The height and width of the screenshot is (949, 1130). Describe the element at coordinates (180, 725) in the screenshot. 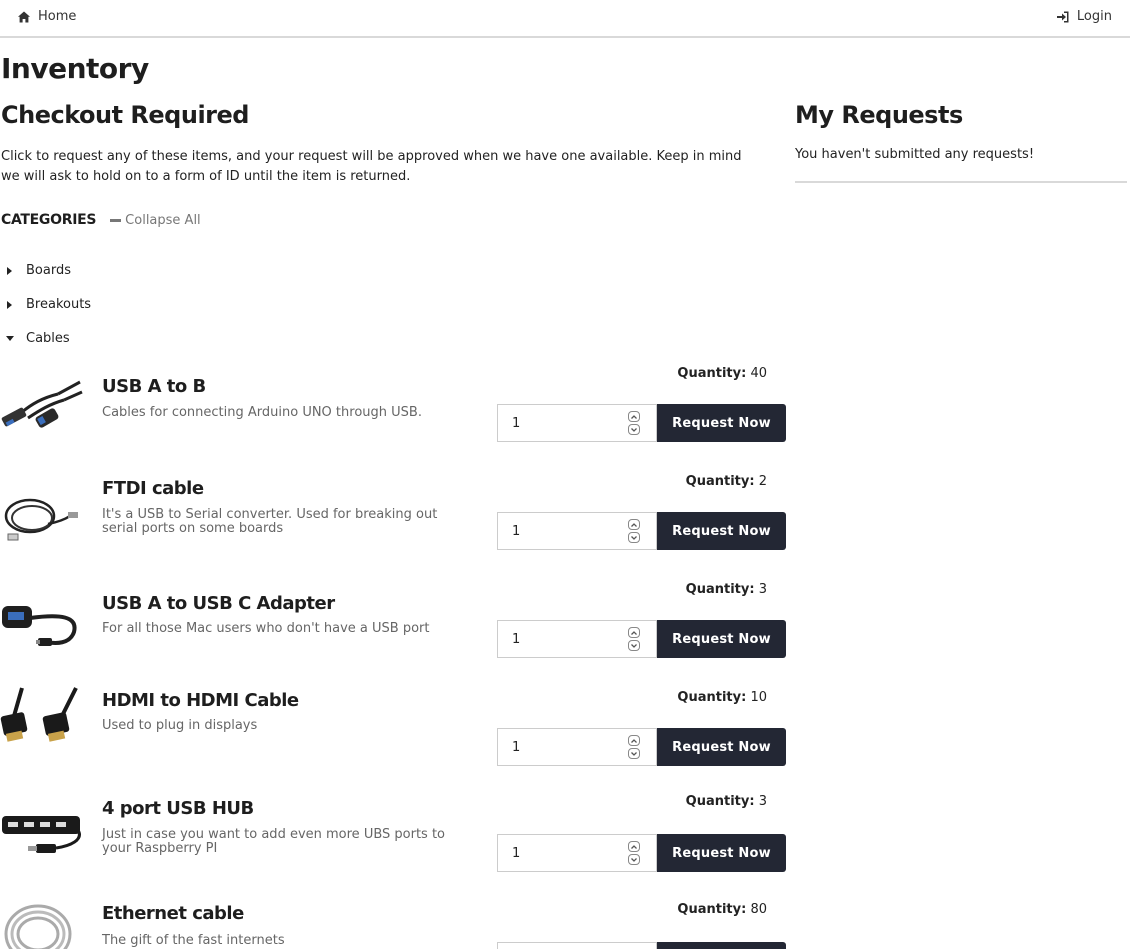

I see `item-description: Used to plug in displays` at that location.